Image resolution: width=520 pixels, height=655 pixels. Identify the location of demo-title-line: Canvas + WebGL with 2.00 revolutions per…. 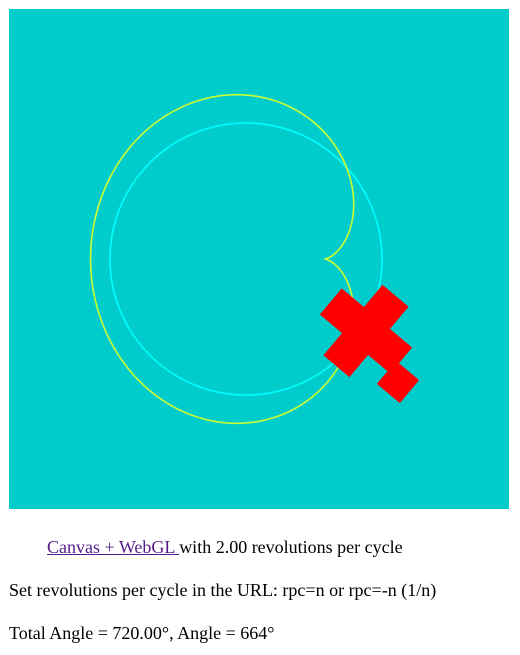
(225, 547).